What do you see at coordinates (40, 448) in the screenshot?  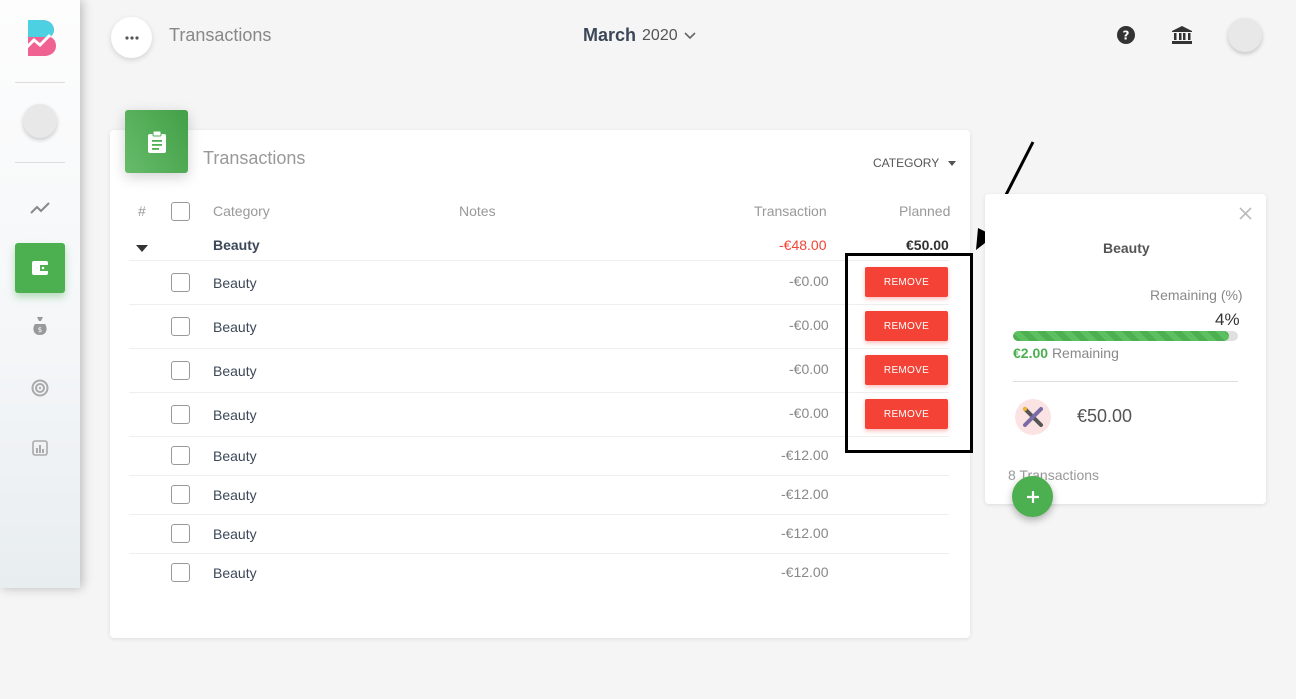 I see `report-icon` at bounding box center [40, 448].